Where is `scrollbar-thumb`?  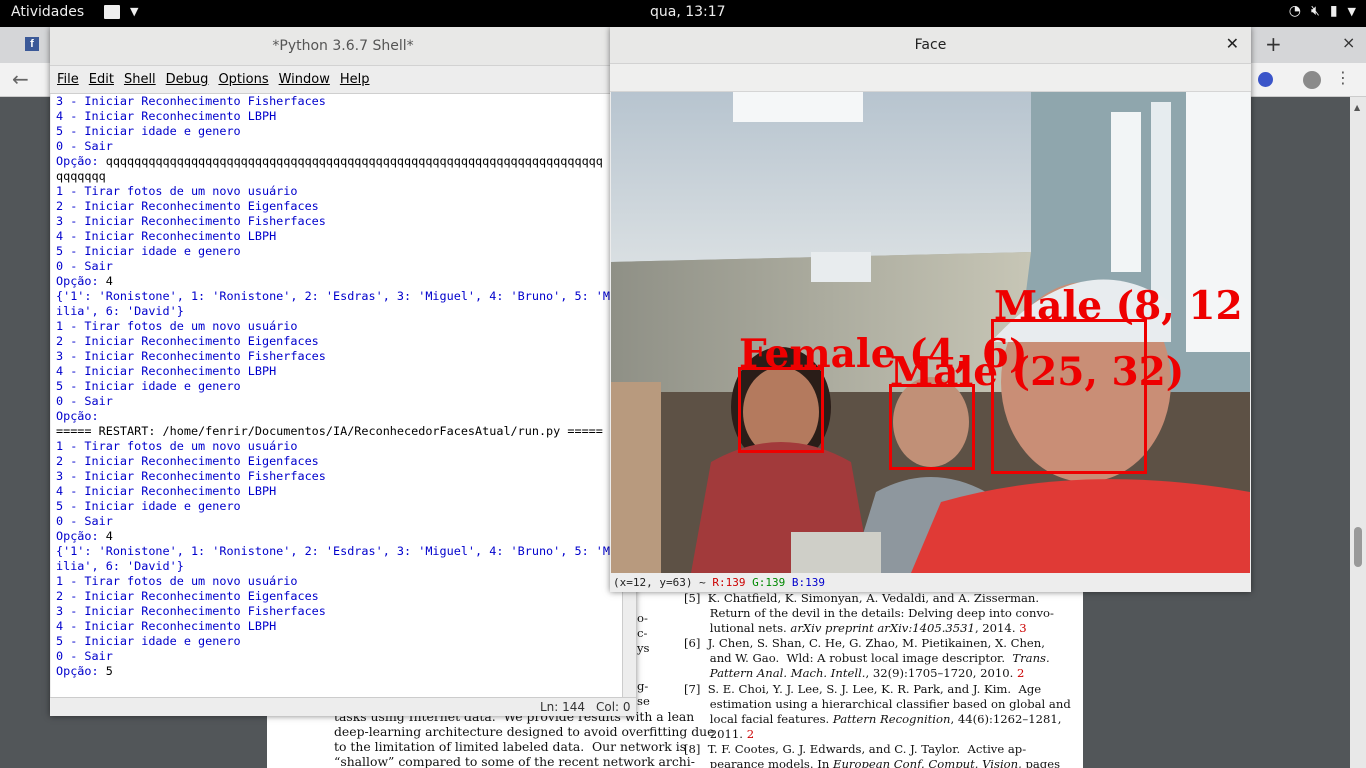
scrollbar-thumb is located at coordinates (1358, 547).